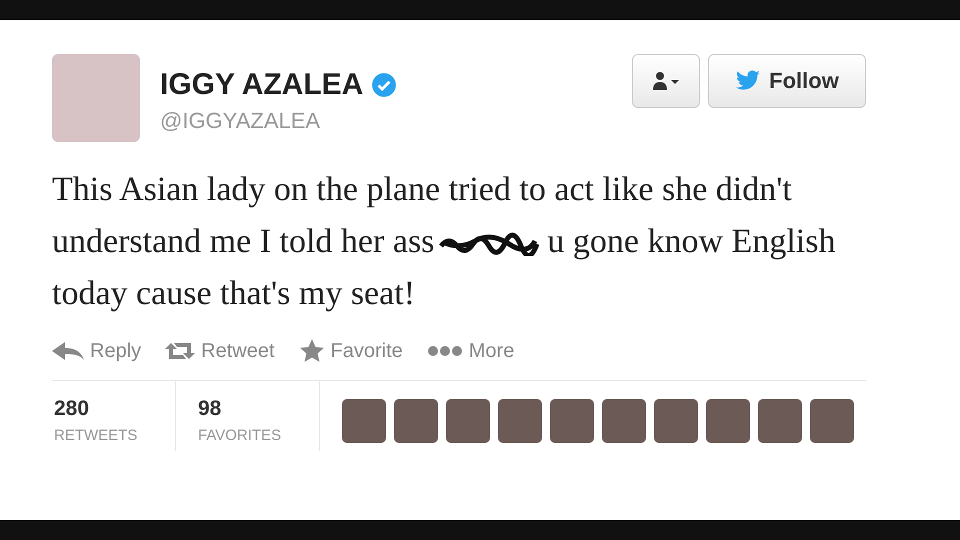 The height and width of the screenshot is (540, 960). Describe the element at coordinates (220, 351) in the screenshot. I see `retweet-link: Retweet` at that location.